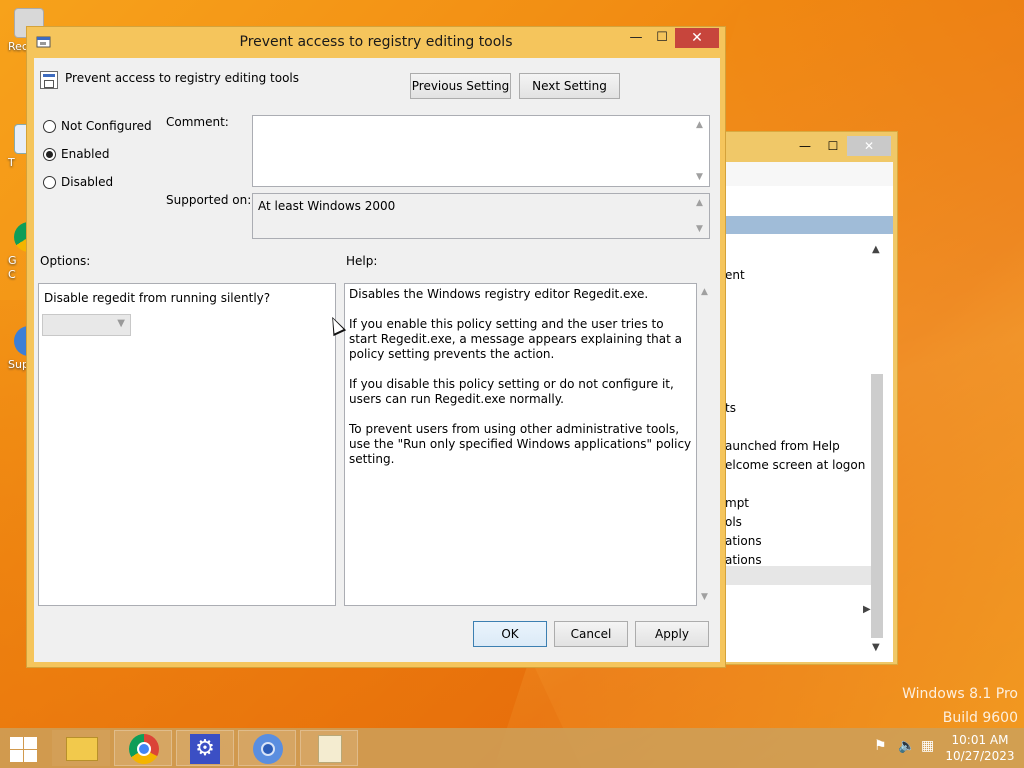 The height and width of the screenshot is (768, 1024). Describe the element at coordinates (65, 261) in the screenshot. I see `options-label: Options:` at that location.